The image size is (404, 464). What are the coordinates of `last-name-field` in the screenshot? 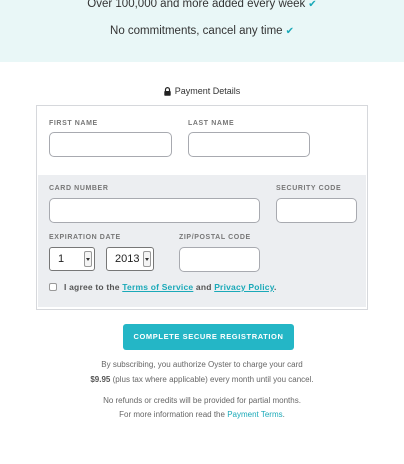 It's located at (249, 144).